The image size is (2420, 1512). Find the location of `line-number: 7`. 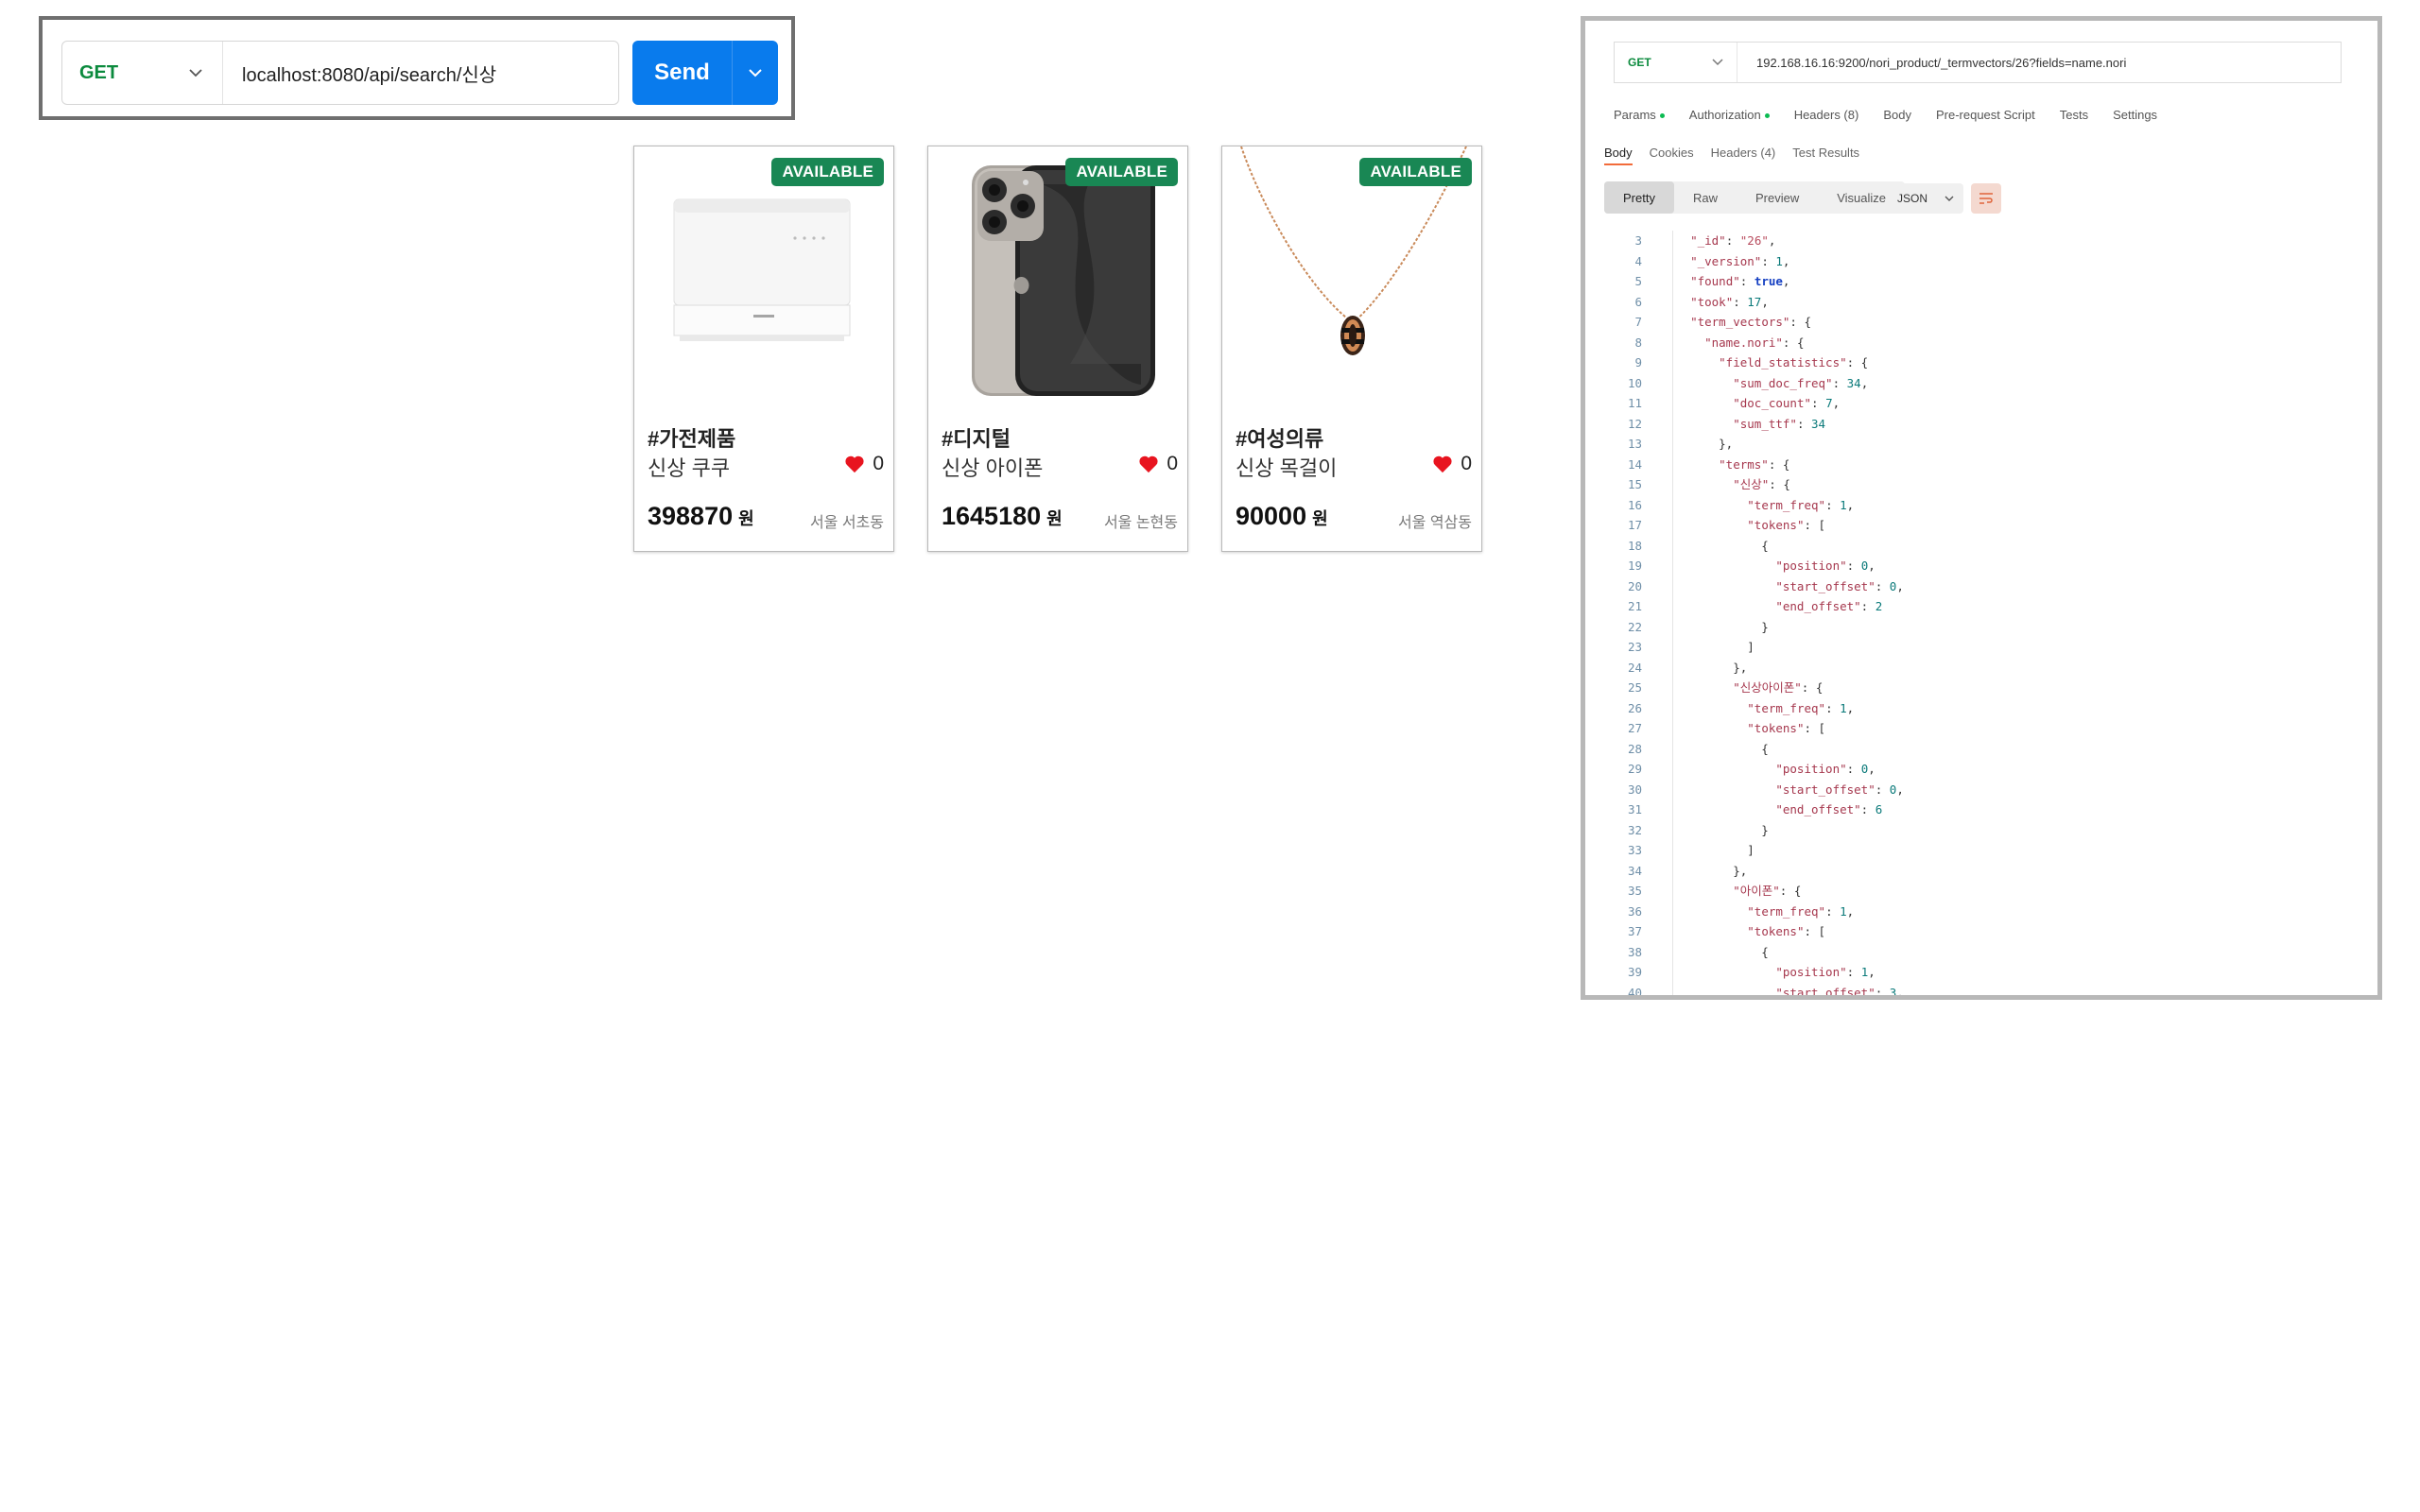

line-number: 7 is located at coordinates (1638, 322).